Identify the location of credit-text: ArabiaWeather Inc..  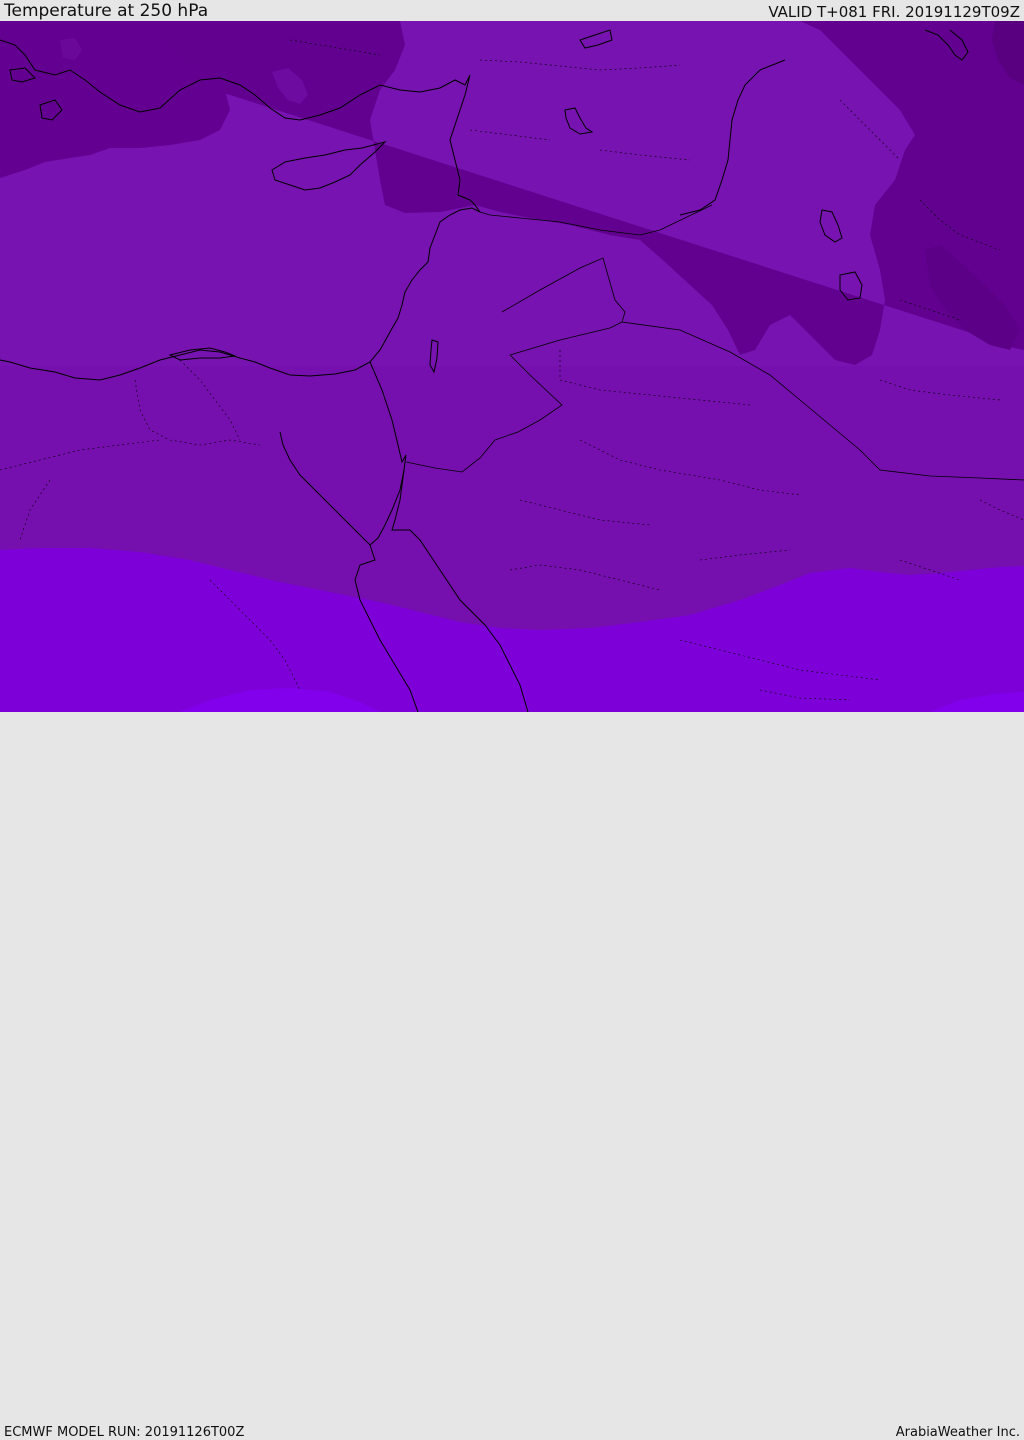
(957, 1432).